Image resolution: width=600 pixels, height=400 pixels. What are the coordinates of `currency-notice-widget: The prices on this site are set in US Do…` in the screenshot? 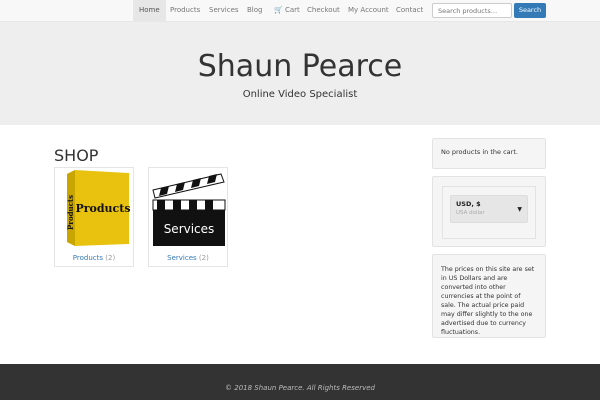 It's located at (489, 296).